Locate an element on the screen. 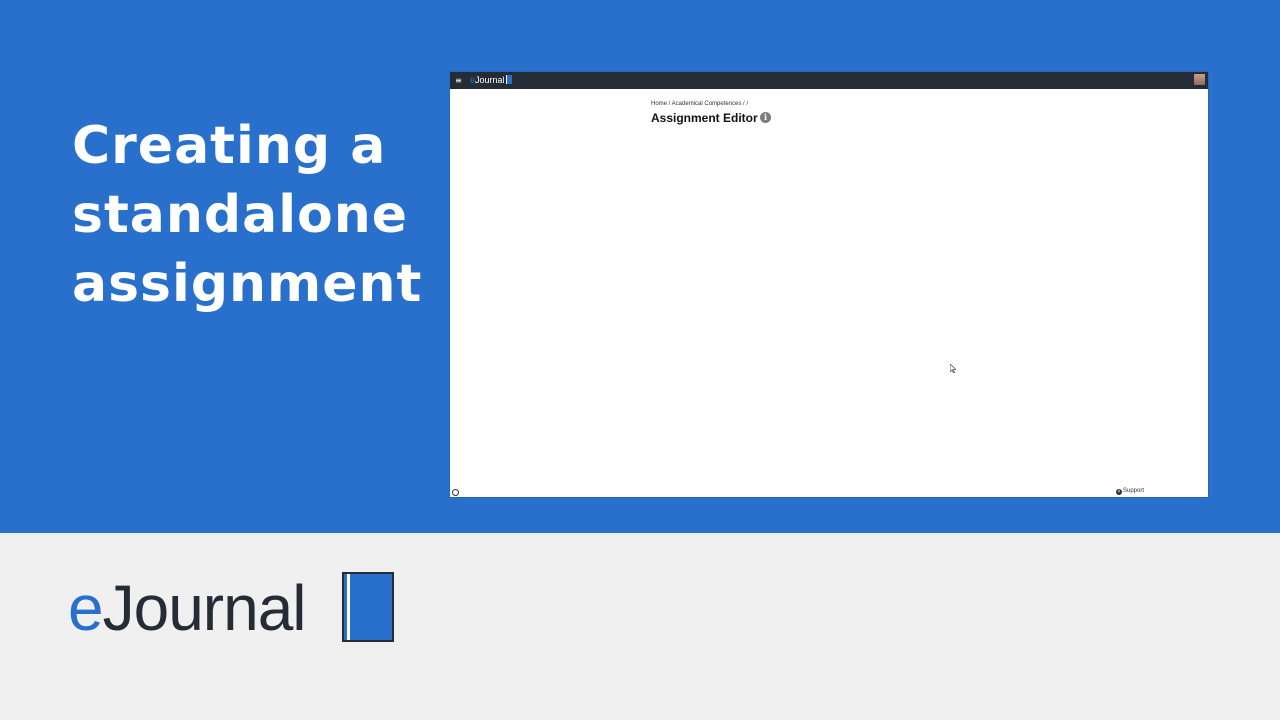 The width and height of the screenshot is (1280, 720). logo-text: eJournal is located at coordinates (187, 608).